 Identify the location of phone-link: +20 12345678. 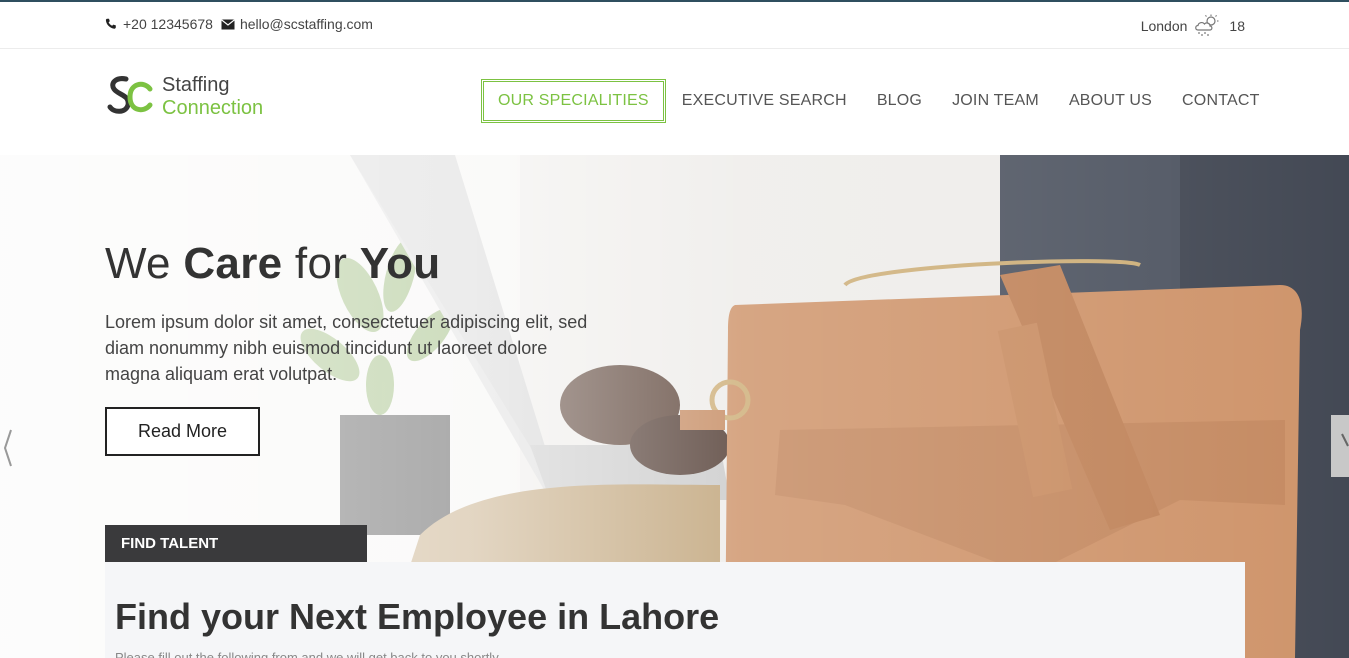
(158, 24).